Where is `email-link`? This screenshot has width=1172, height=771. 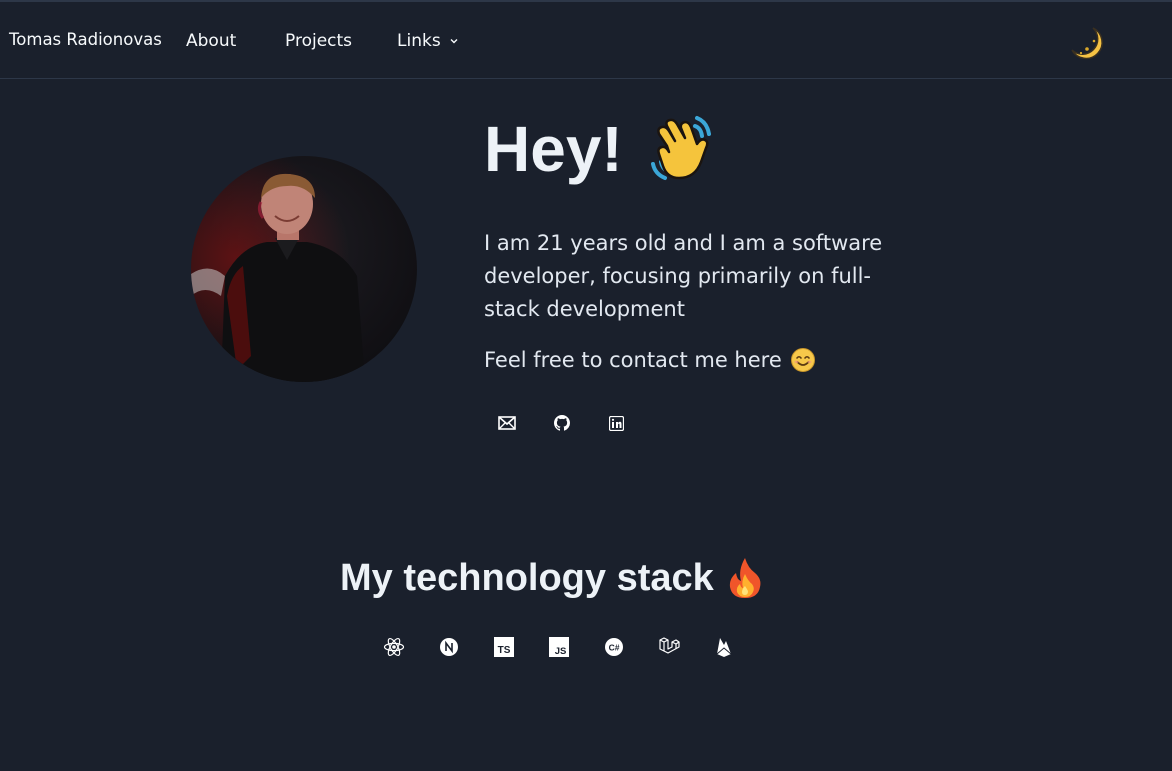 email-link is located at coordinates (506, 423).